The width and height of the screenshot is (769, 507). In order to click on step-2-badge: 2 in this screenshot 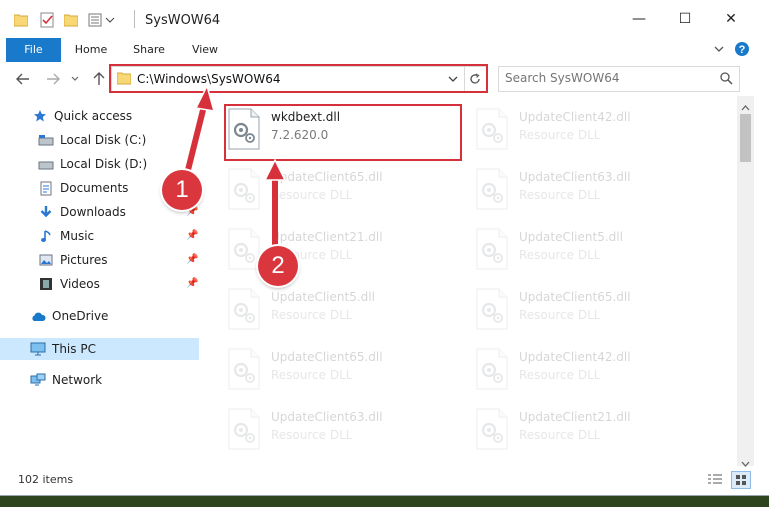, I will do `click(278, 266)`.